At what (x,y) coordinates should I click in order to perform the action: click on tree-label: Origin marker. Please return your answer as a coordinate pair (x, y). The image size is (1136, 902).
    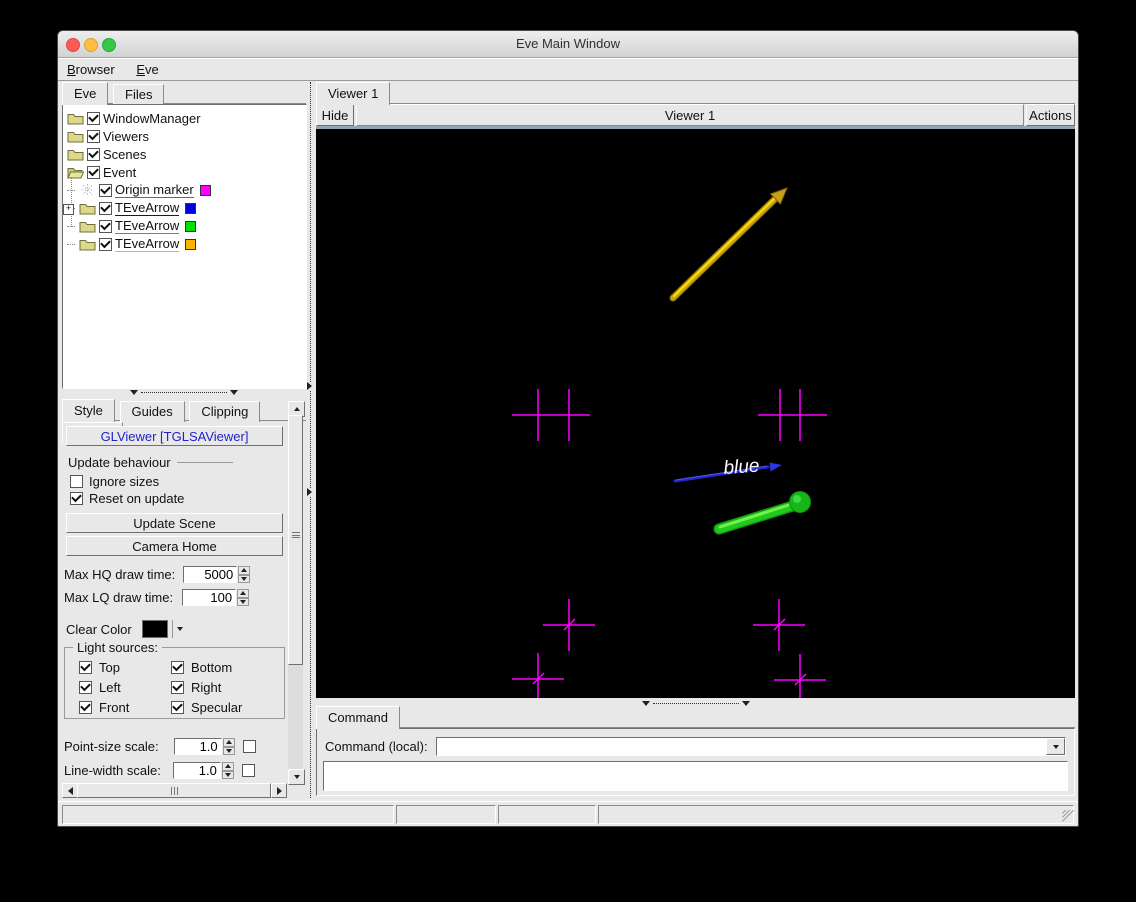
    Looking at the image, I should click on (154, 190).